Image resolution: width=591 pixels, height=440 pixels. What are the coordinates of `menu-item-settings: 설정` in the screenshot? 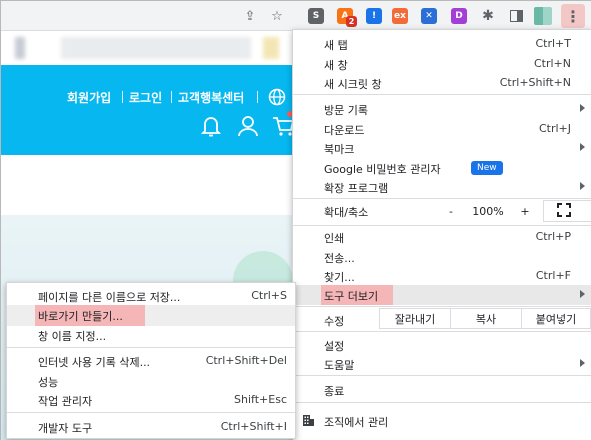 It's located at (442, 345).